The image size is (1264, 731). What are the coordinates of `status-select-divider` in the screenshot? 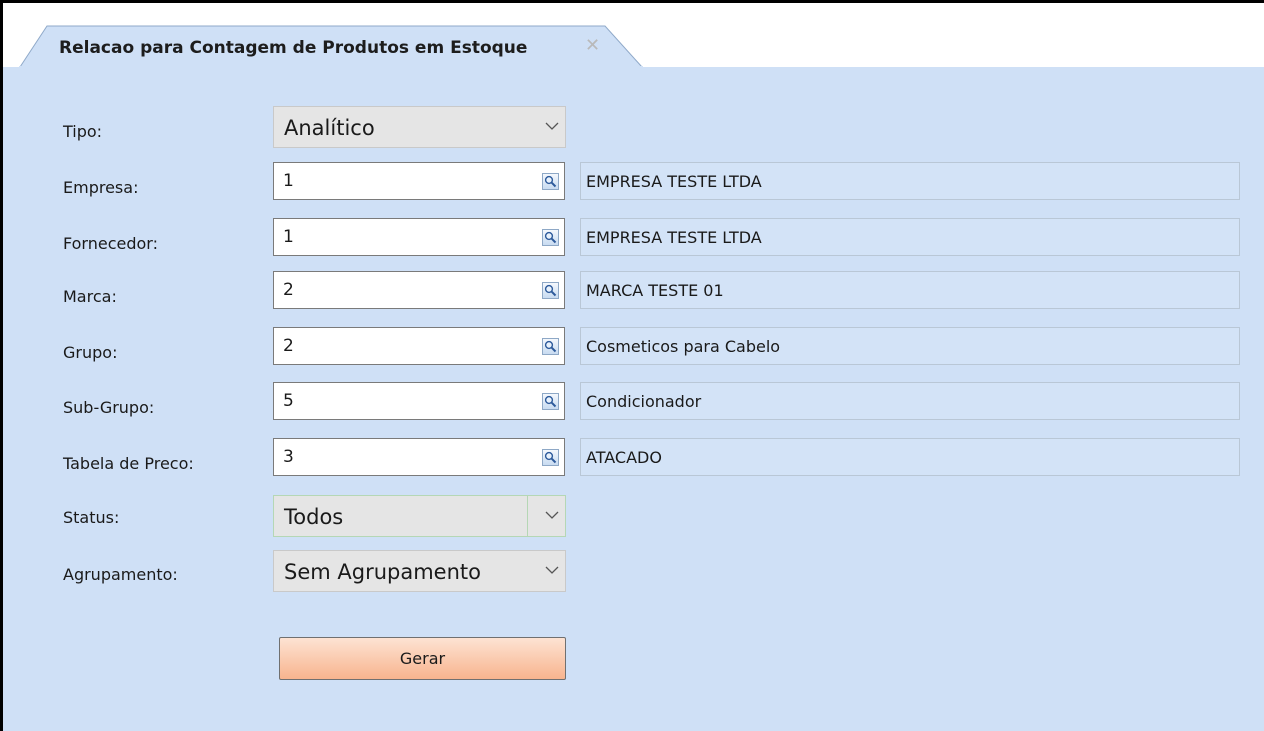 It's located at (527, 516).